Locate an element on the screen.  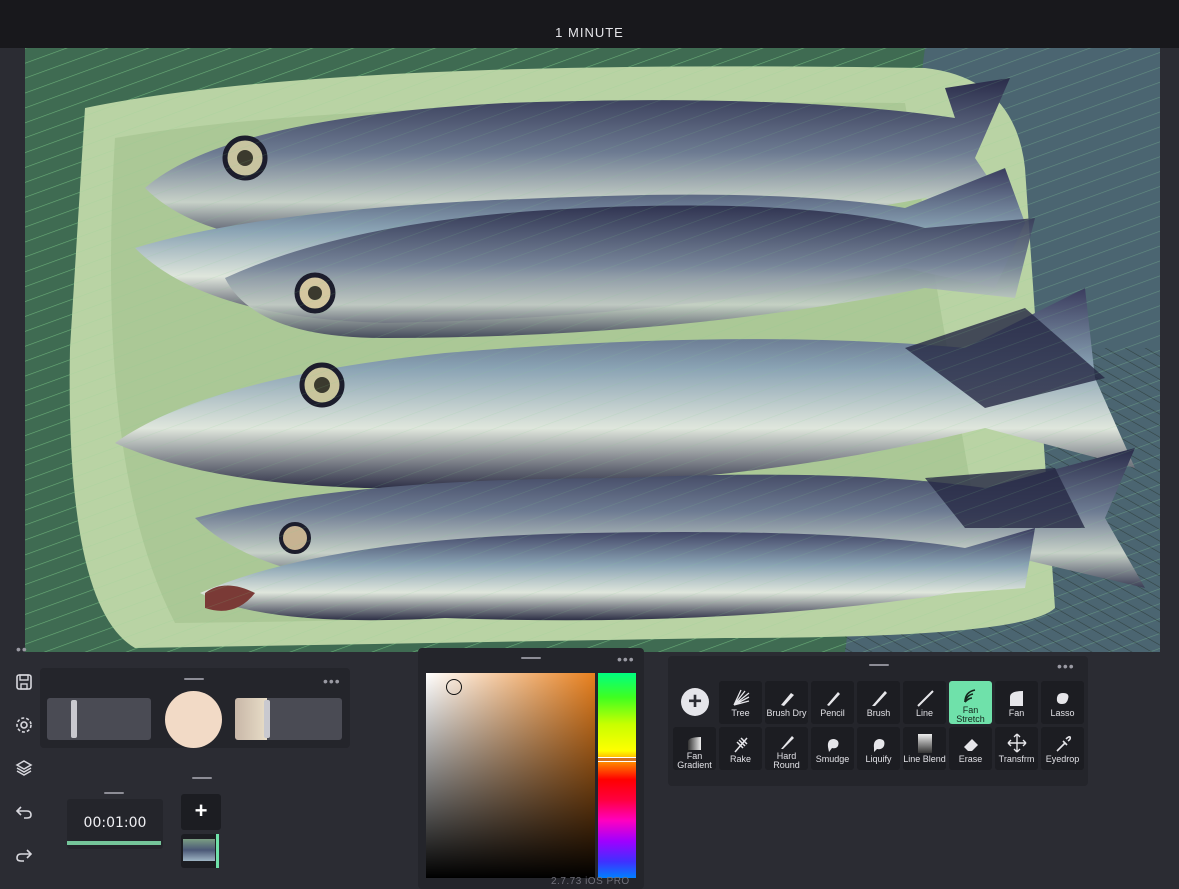
hard-round-icon is located at coordinates (787, 739).